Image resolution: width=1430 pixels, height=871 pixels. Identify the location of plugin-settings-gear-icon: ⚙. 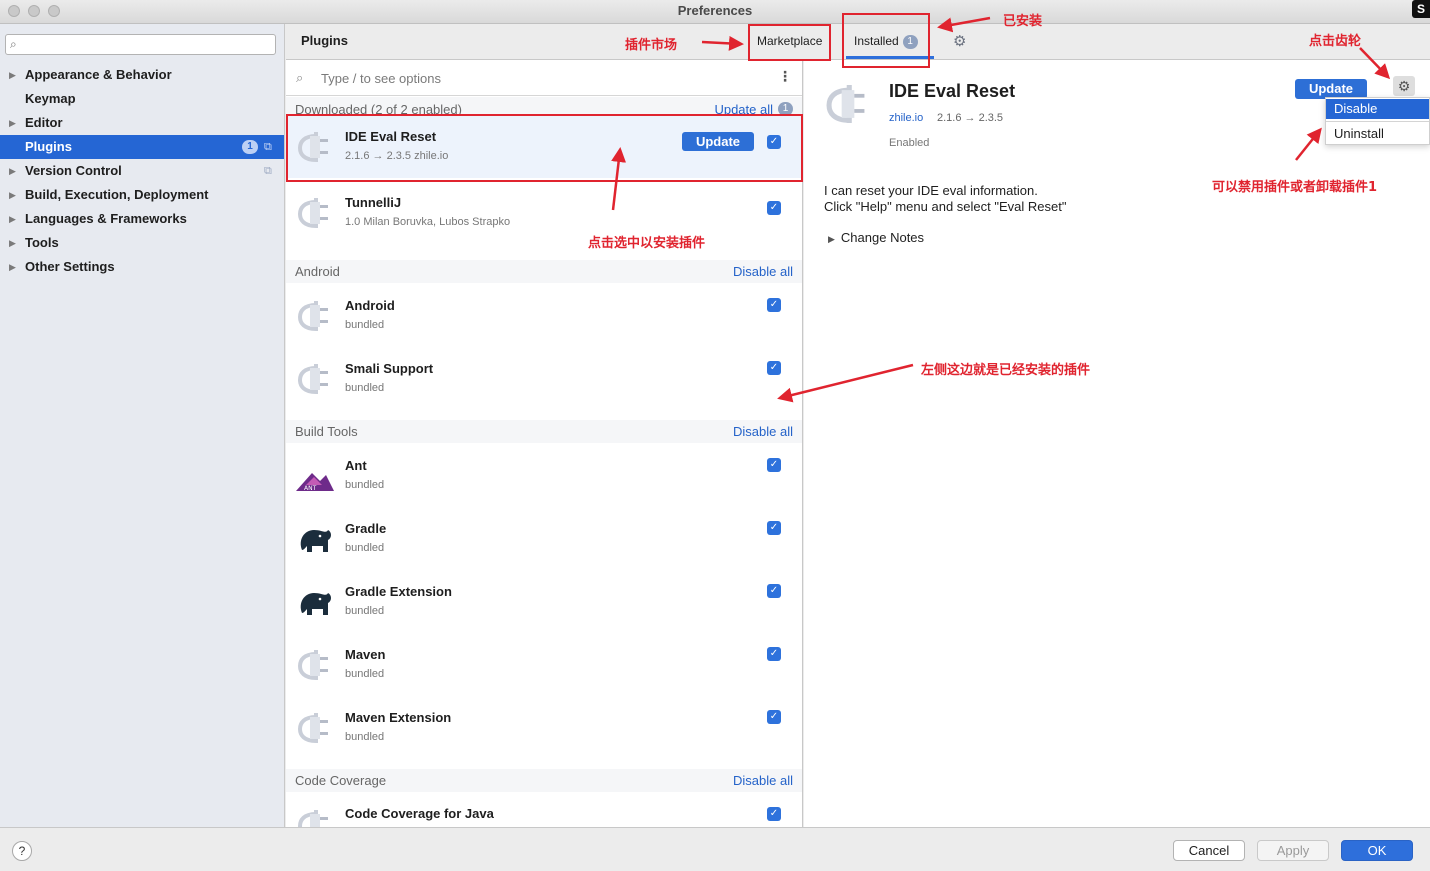
(1404, 86).